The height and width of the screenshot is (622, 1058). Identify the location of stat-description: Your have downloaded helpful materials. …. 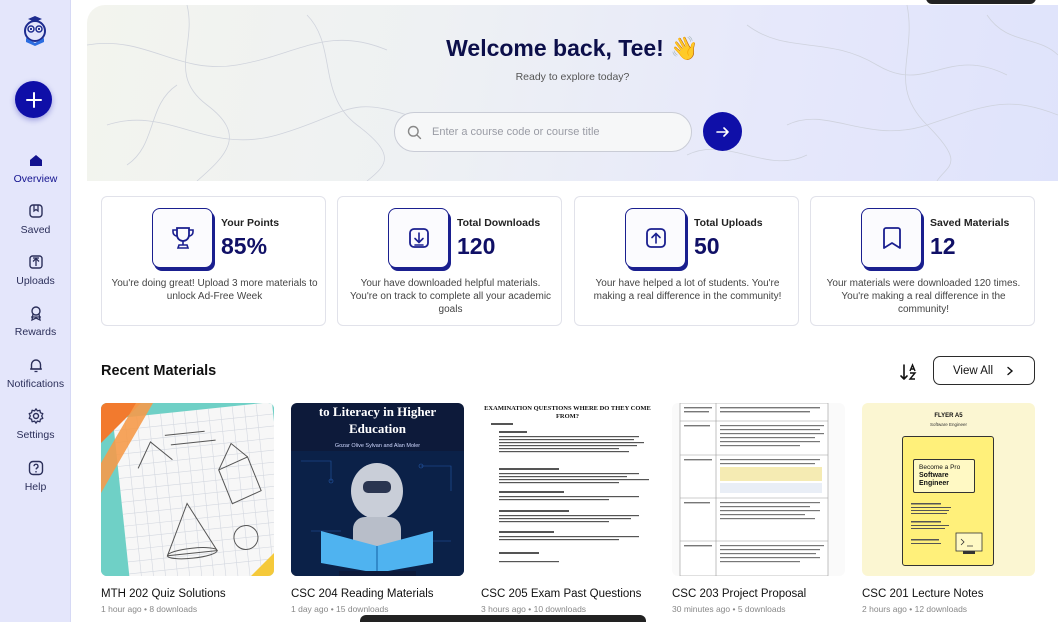
(450, 296).